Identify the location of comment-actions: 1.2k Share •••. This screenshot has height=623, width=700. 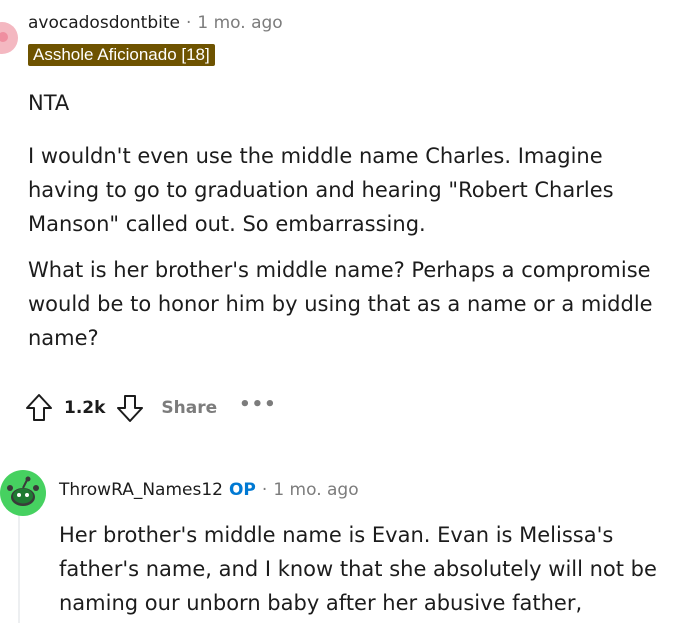
(150, 408).